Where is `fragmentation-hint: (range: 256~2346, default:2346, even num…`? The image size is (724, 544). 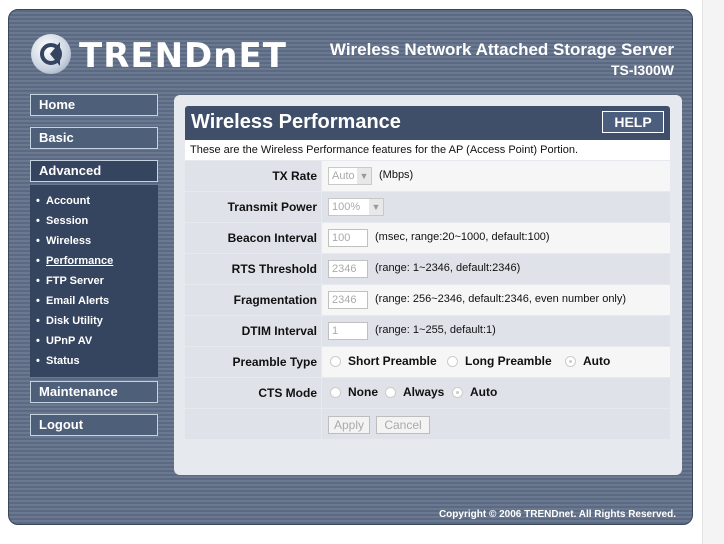
fragmentation-hint: (range: 256~2346, default:2346, even num… is located at coordinates (501, 299).